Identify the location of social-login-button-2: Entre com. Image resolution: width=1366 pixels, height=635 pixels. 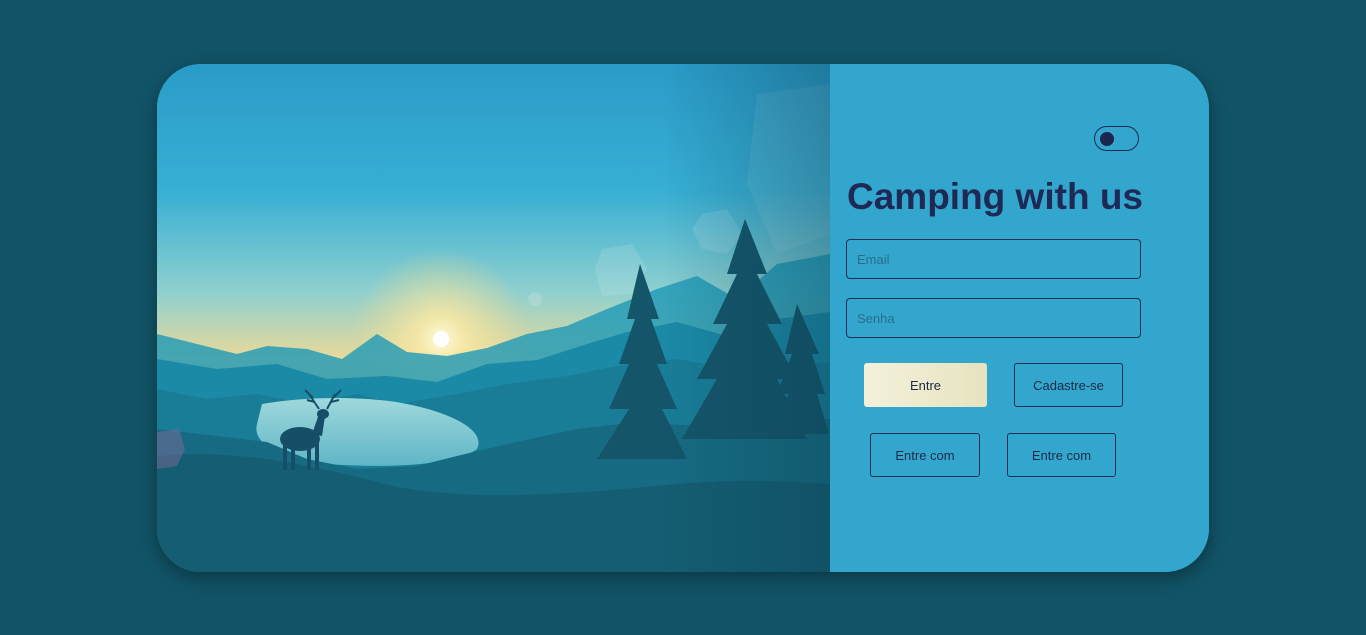
(1061, 455).